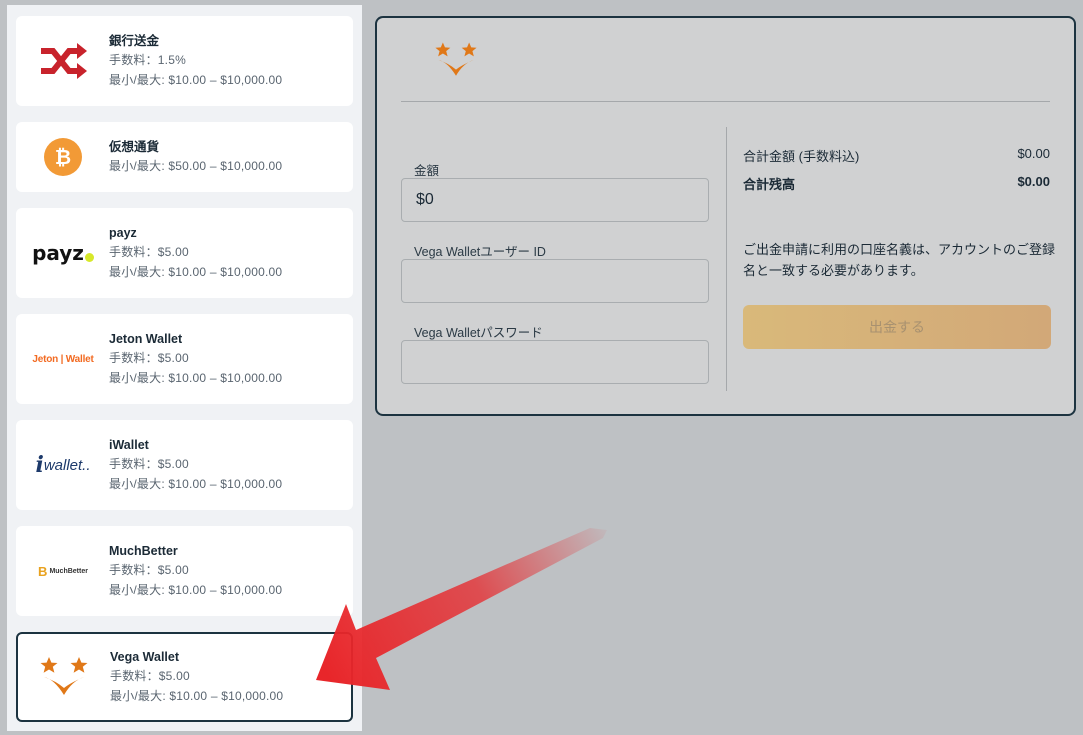  Describe the element at coordinates (478, 333) in the screenshot. I see `password-label: Vega Walletパスワード` at that location.